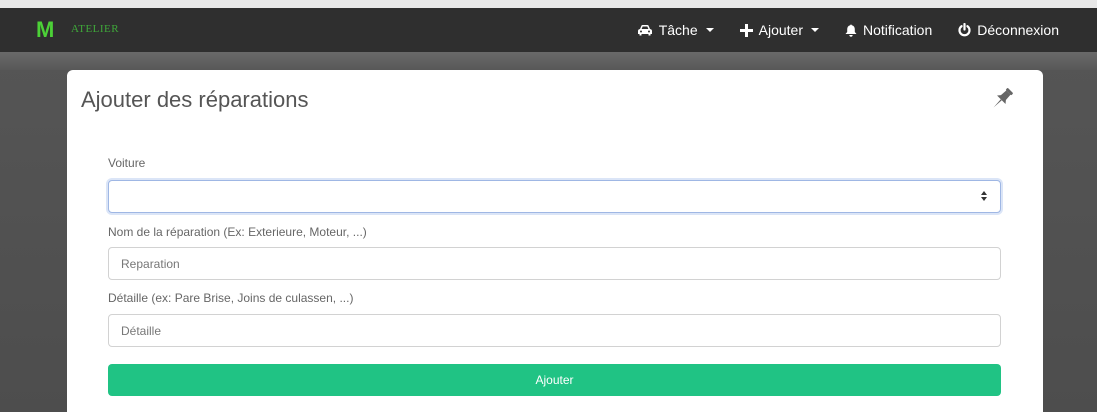 Image resolution: width=1097 pixels, height=412 pixels. I want to click on nav-deconnexion: Déconnexion, so click(1008, 30).